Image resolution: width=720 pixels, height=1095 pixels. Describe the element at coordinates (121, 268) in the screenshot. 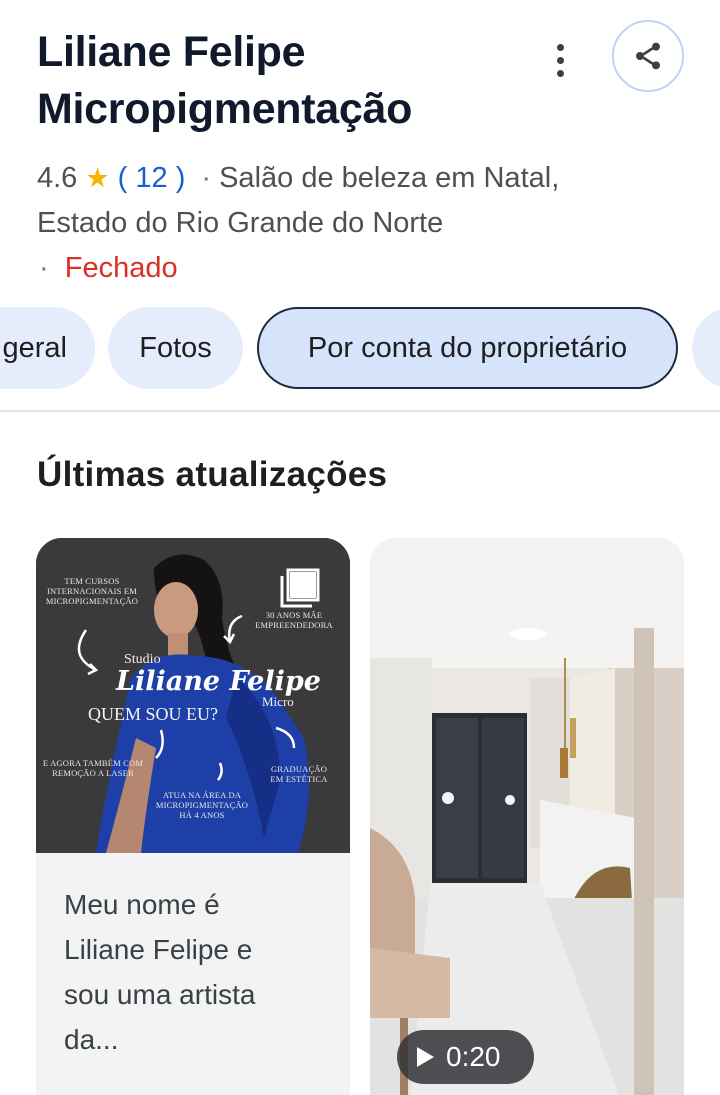

I see `status-badge: Fechado` at that location.